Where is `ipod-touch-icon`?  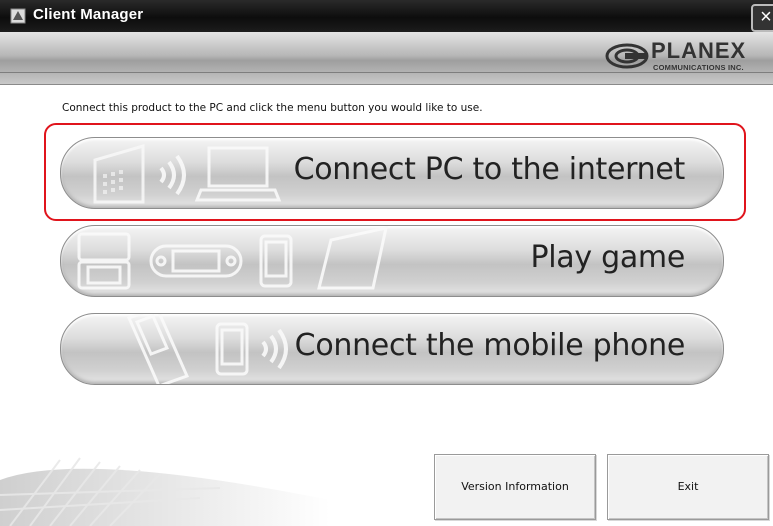
ipod-touch-icon is located at coordinates (276, 261).